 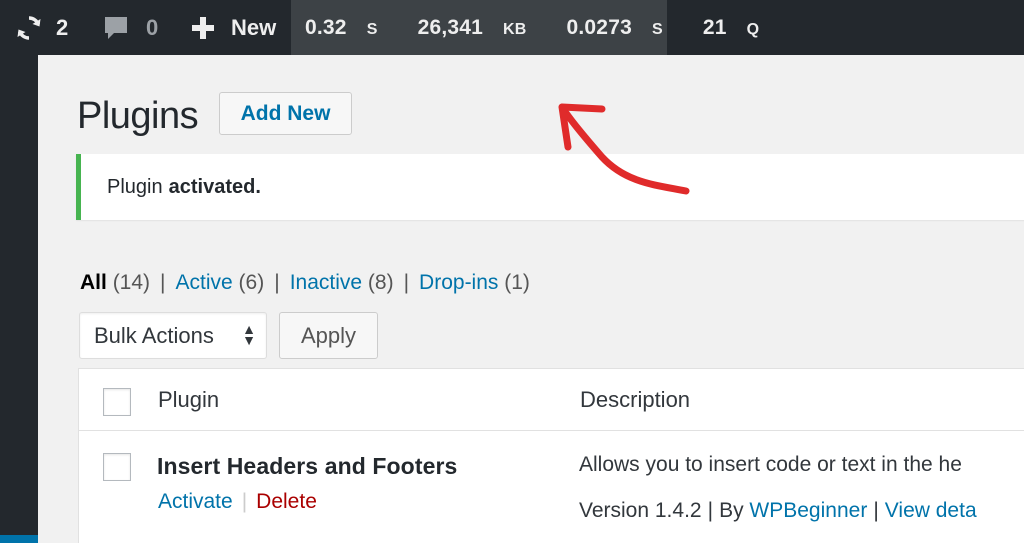 What do you see at coordinates (135, 186) in the screenshot?
I see `notice-text: Plugin` at bounding box center [135, 186].